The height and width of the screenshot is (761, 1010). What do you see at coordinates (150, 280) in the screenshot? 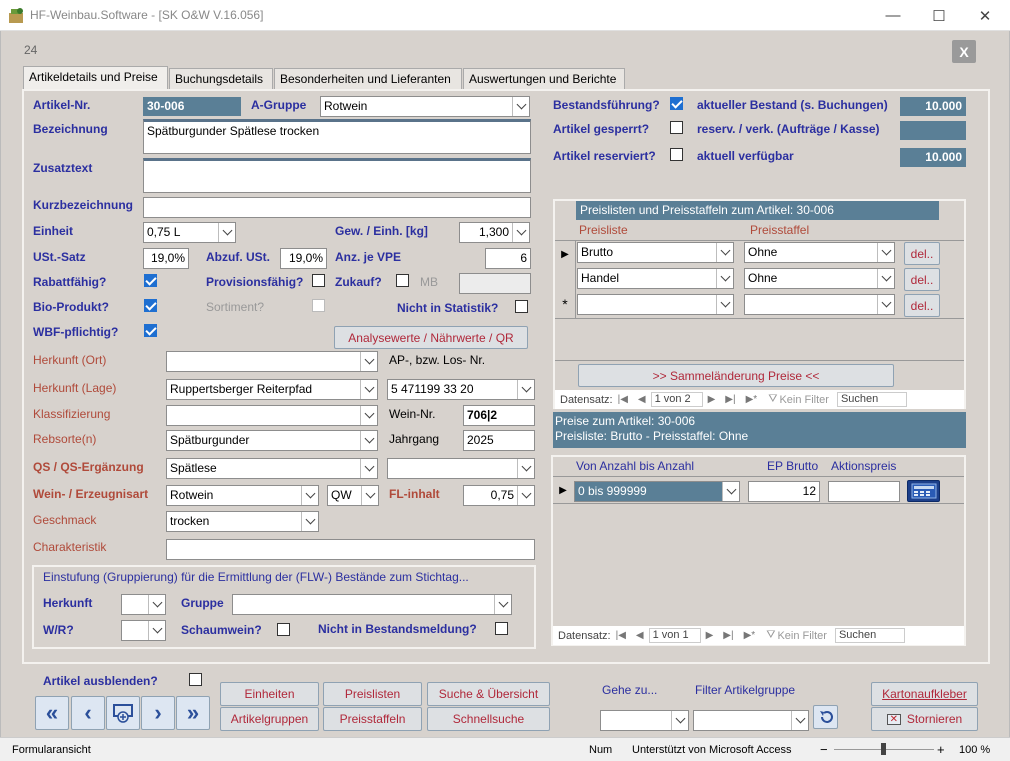
I see `rabatt-checkbox` at bounding box center [150, 280].